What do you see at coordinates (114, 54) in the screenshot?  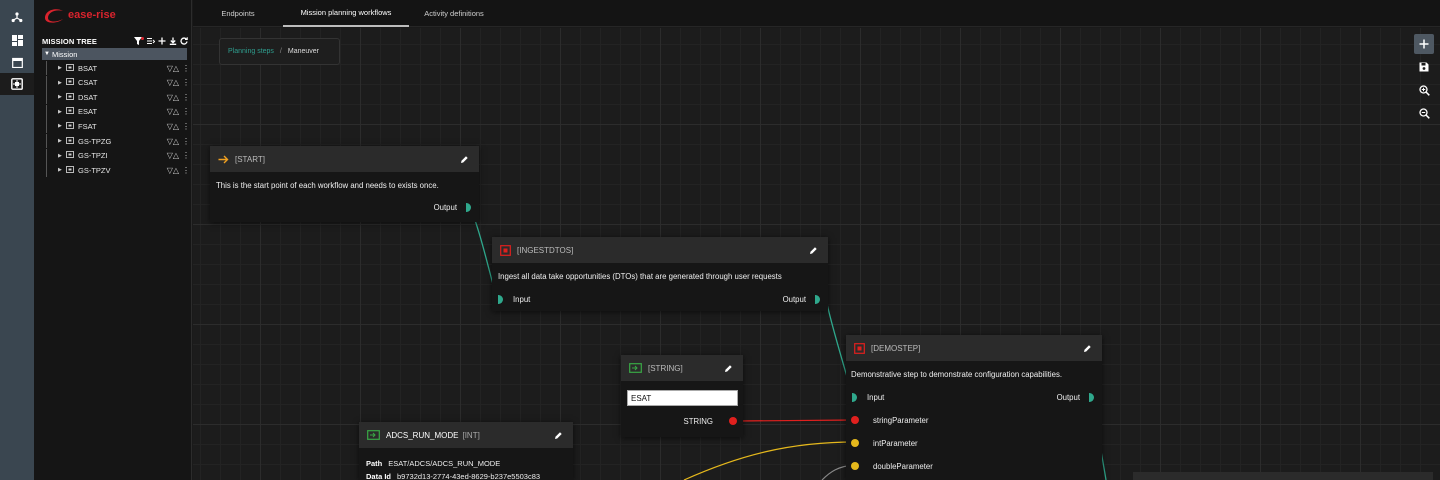 I see `tree-root-mission: ▼ Mission` at bounding box center [114, 54].